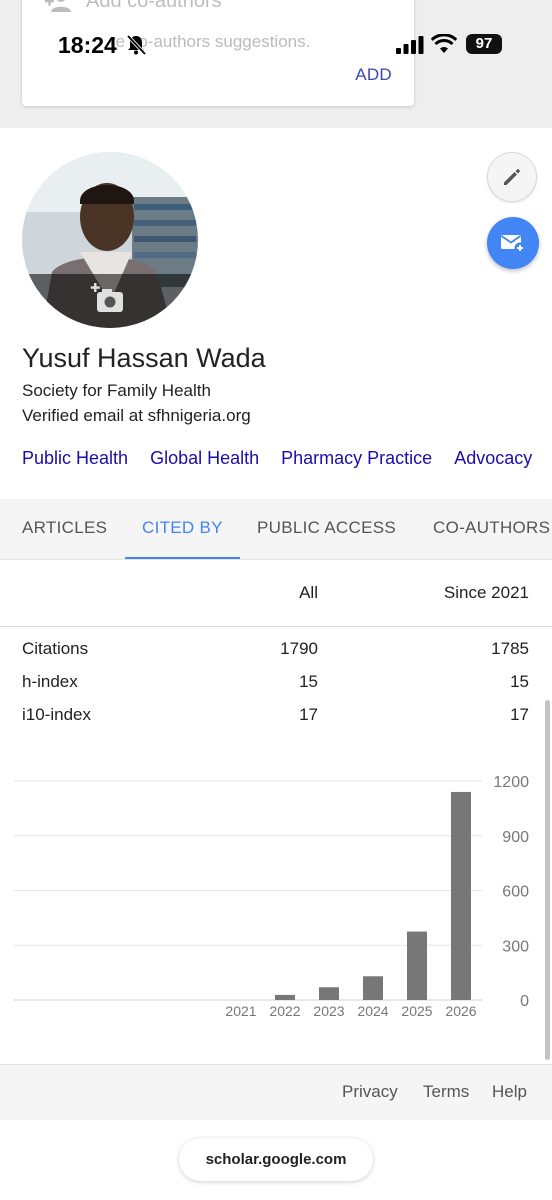  I want to click on row-label: Citations, so click(55, 648).